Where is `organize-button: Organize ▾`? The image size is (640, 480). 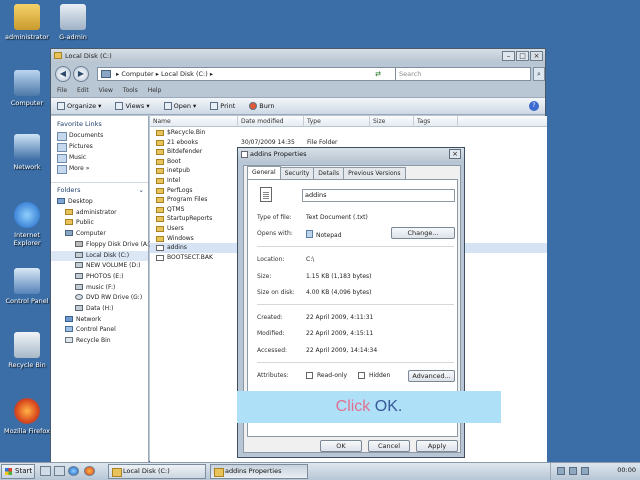
organize-button: Organize ▾ is located at coordinates (79, 106).